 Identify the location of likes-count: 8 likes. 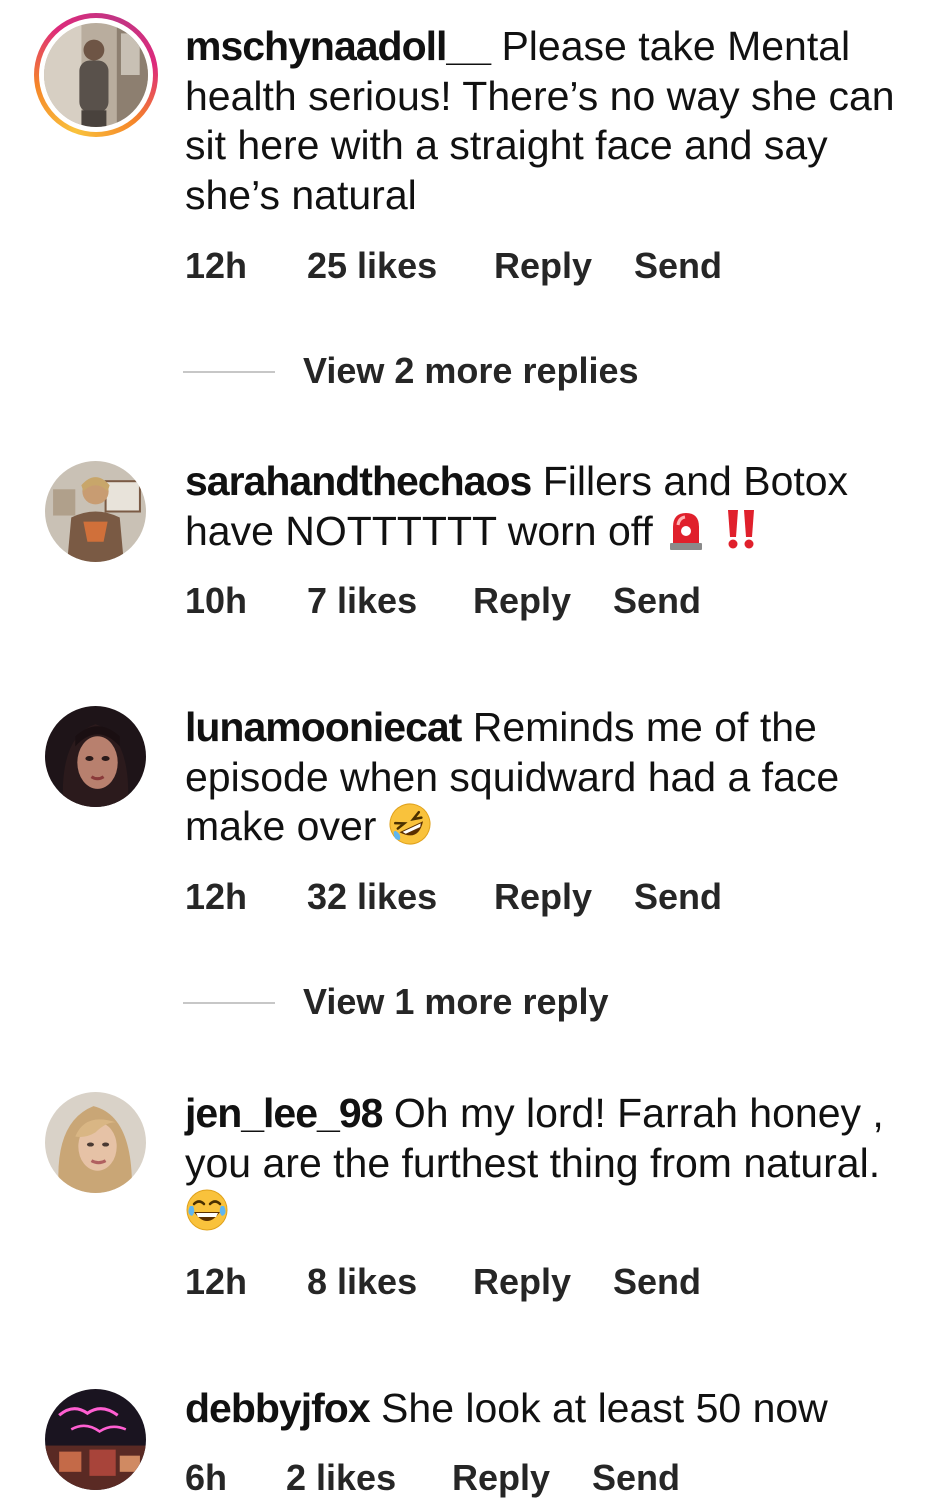
(362, 1282).